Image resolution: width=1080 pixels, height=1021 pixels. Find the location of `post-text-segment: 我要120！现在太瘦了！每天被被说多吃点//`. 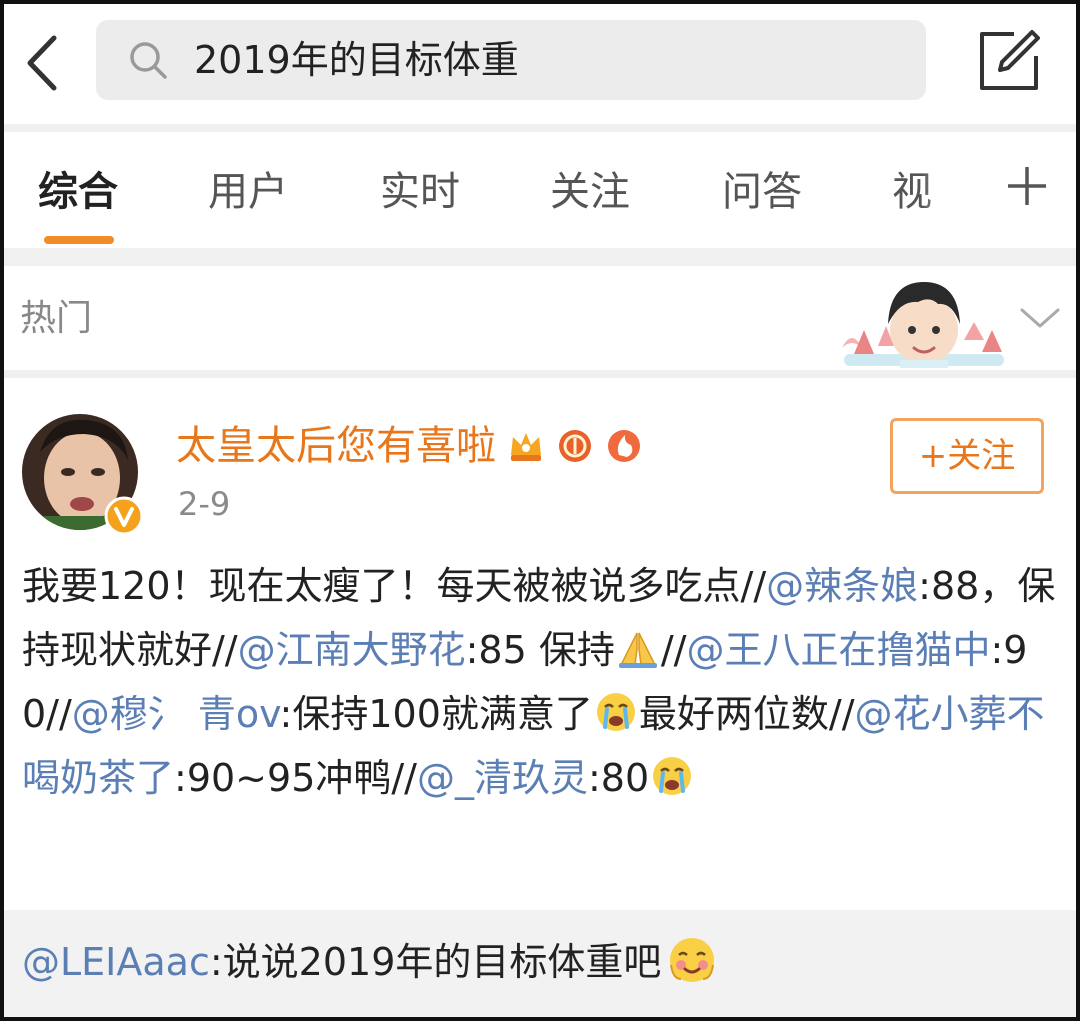

post-text-segment: 我要120！现在太瘦了！每天被被说多吃点// is located at coordinates (394, 586).